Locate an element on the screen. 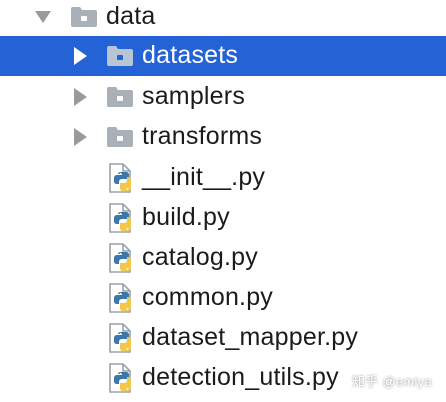 Image resolution: width=446 pixels, height=402 pixels. tree-row-datasets: datasets is located at coordinates (223, 56).